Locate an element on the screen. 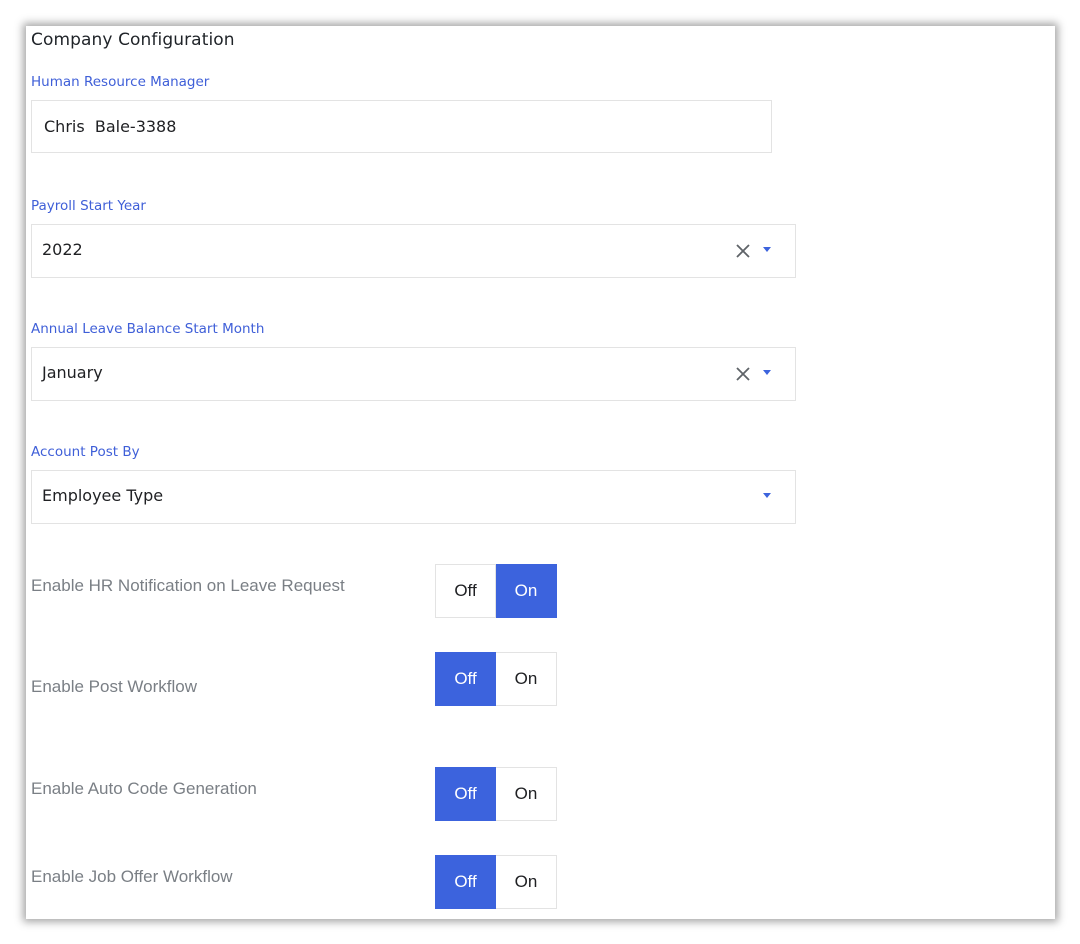  page-title: Company Configuration is located at coordinates (133, 40).